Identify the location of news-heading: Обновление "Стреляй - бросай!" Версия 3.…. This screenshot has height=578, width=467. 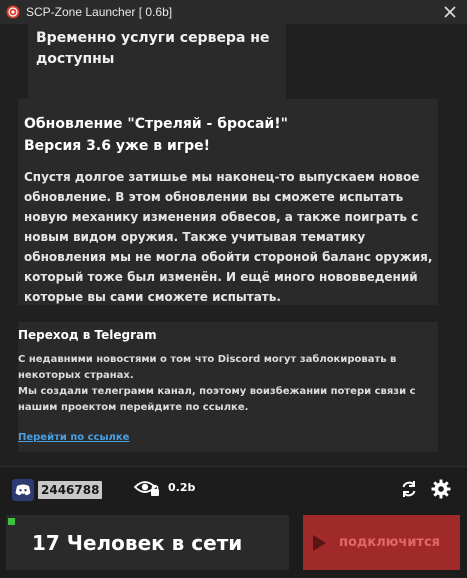
(229, 135).